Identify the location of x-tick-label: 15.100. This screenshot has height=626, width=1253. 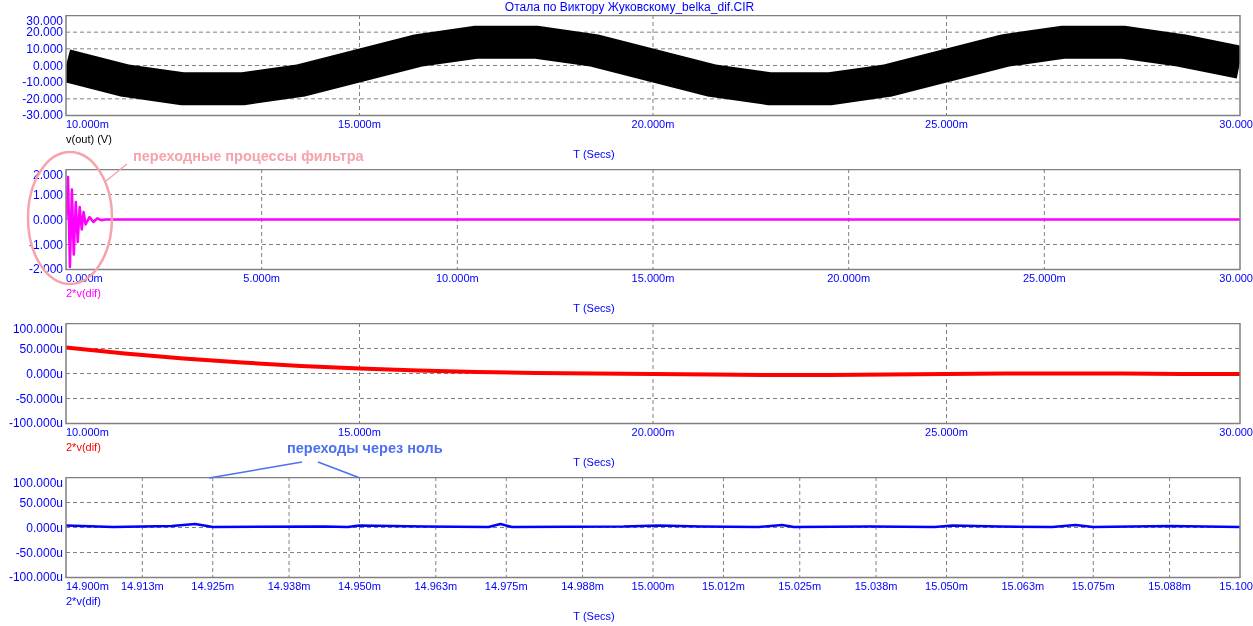
(1236, 586).